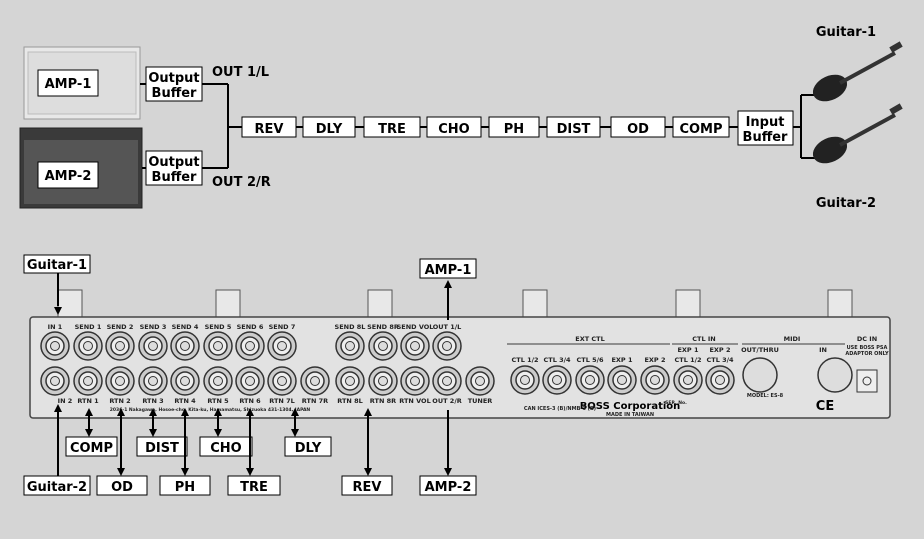  What do you see at coordinates (185, 487) in the screenshot?
I see `send-label-ph: PH` at bounding box center [185, 487].